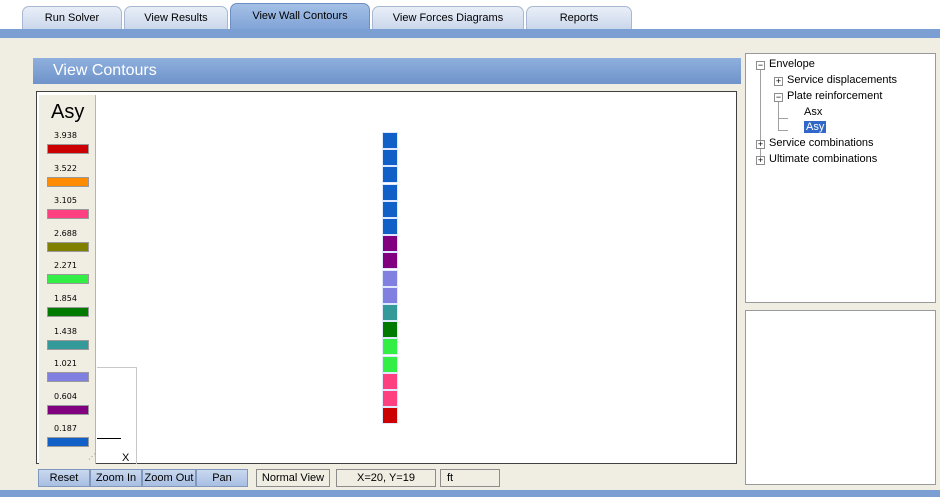 This screenshot has height=497, width=940. I want to click on axis-indicator, so click(117, 415).